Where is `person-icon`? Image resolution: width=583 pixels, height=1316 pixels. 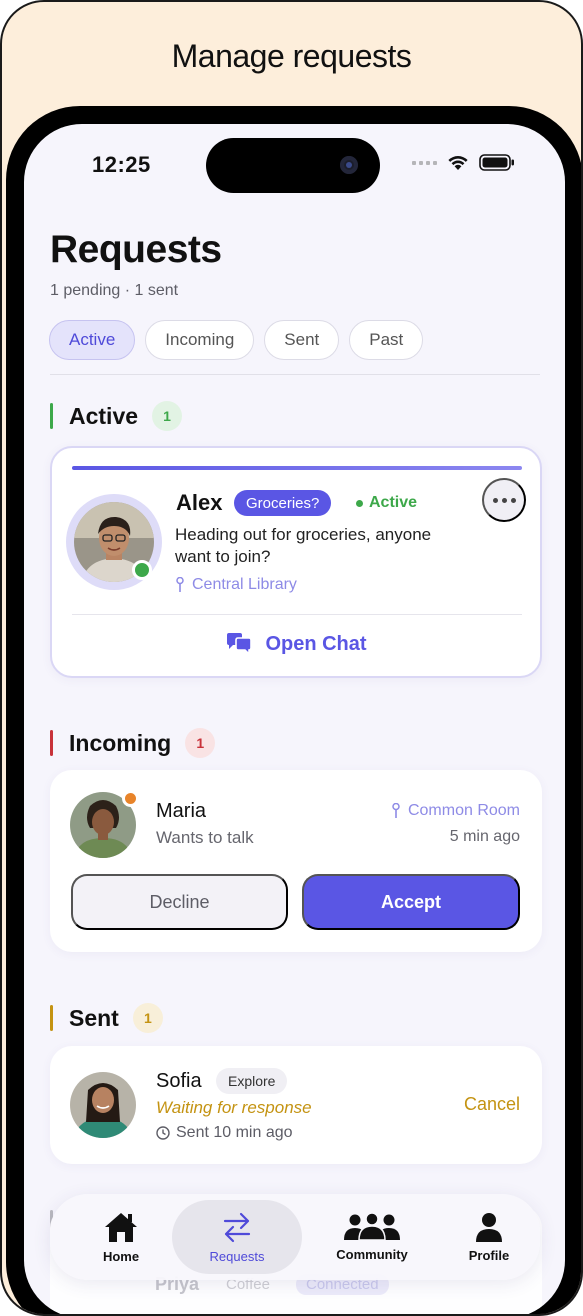
person-icon is located at coordinates (489, 1227).